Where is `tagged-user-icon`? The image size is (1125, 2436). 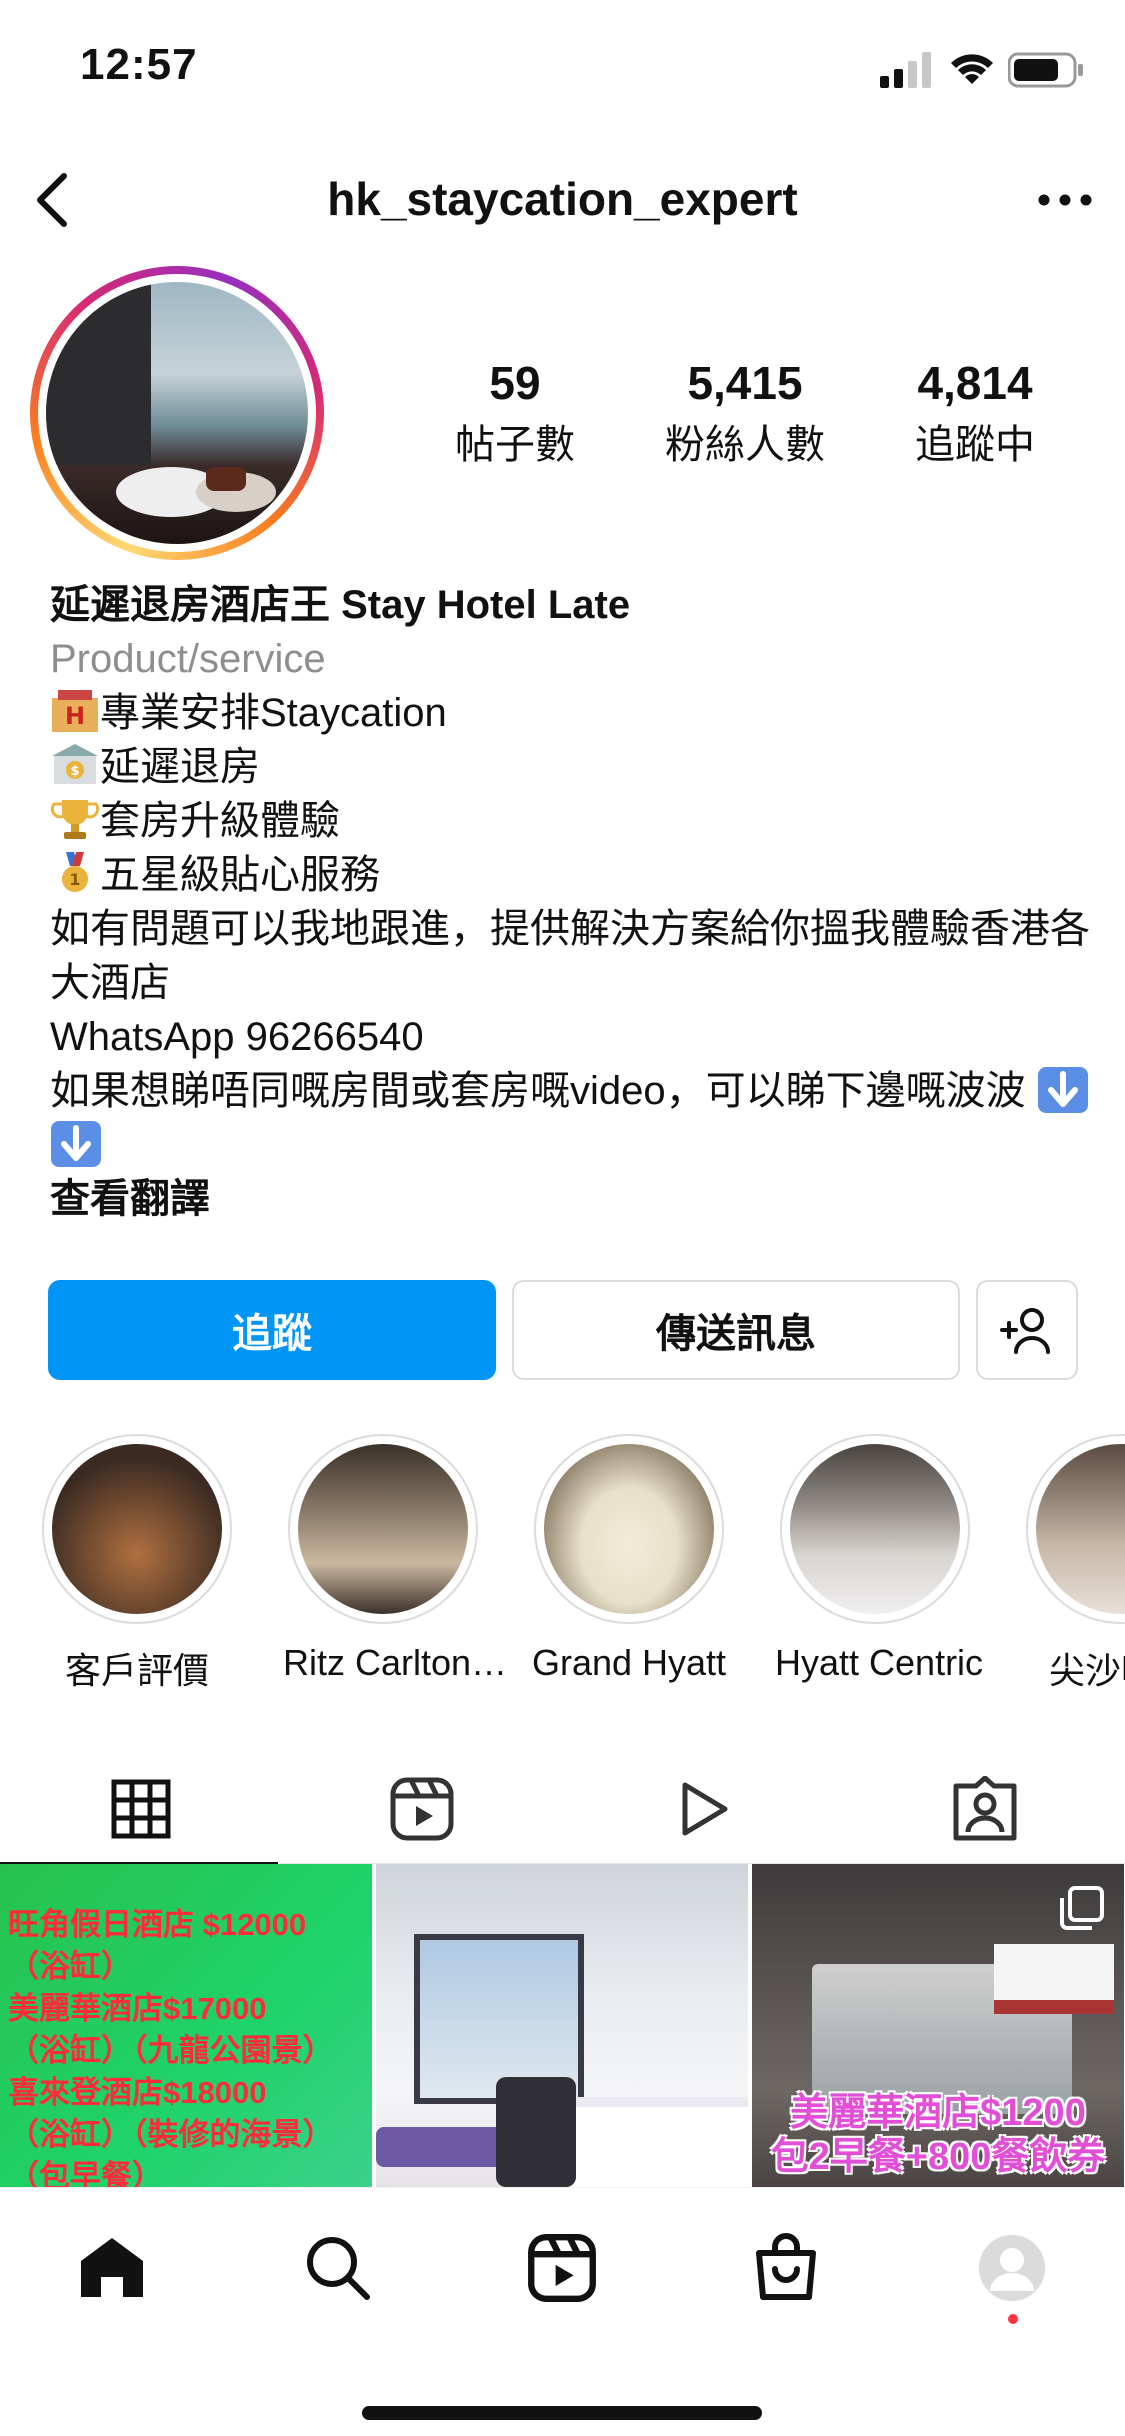
tagged-user-icon is located at coordinates (984, 1808).